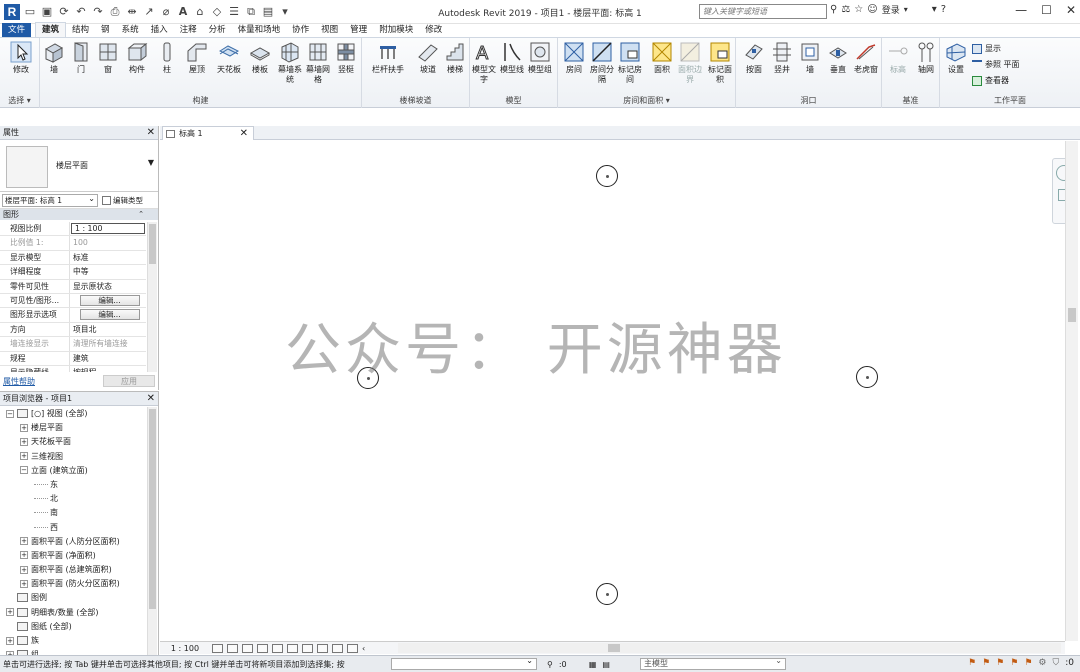  I want to click on property-row: 视图比例 1 : 100, so click(73, 229).